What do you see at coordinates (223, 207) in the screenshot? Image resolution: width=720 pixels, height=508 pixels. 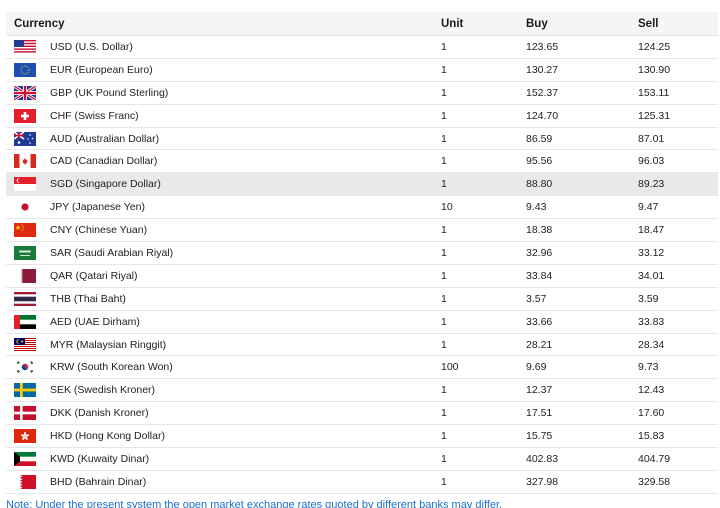 I see `currency-cell: JPY (Japanese Yen)` at bounding box center [223, 207].